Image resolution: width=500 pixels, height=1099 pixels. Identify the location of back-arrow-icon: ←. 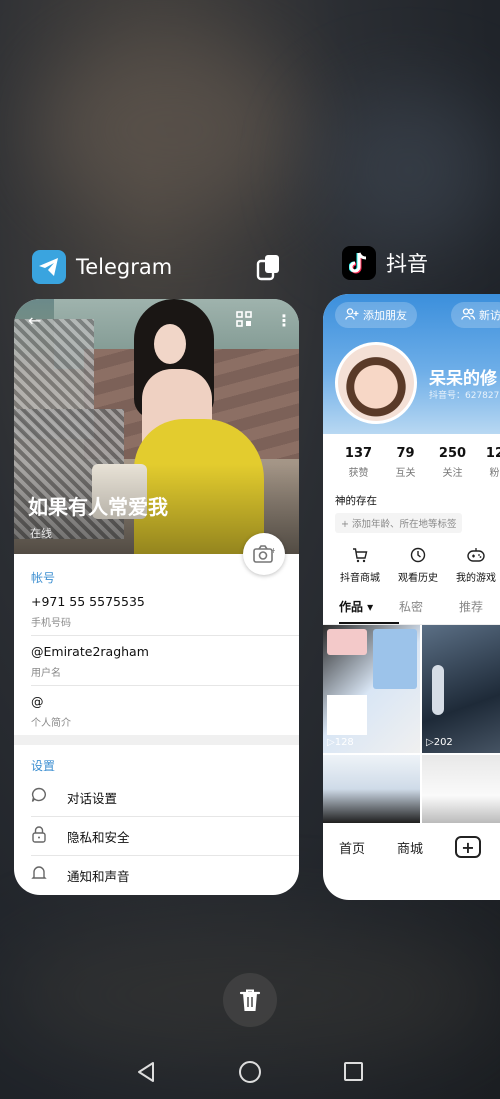
(34, 320).